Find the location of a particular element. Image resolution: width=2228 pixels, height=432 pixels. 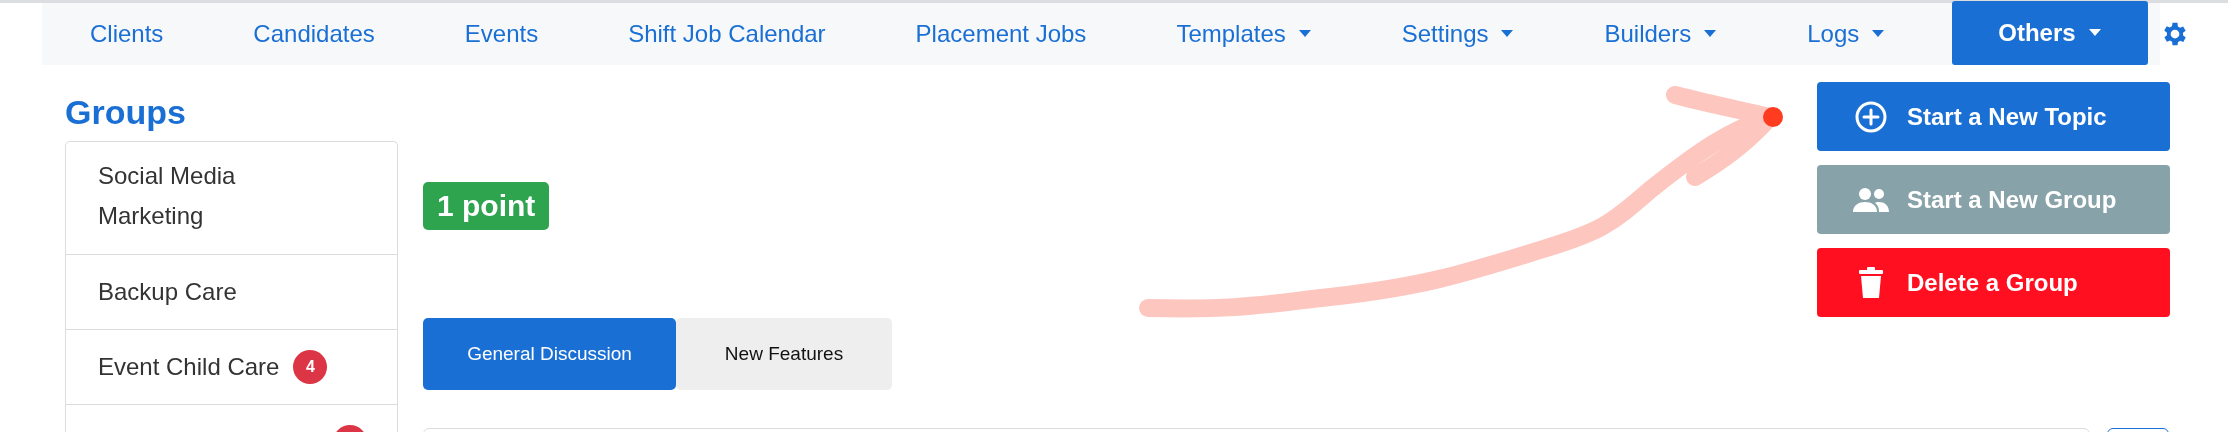

nav-link: Others is located at coordinates (2050, 33).